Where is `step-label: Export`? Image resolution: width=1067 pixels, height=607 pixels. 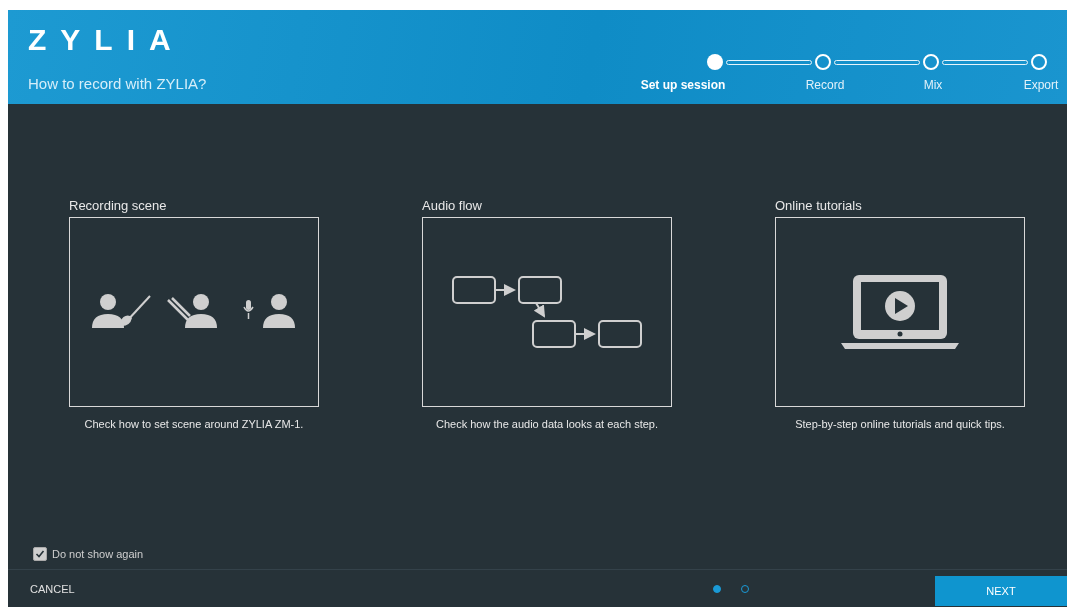
step-label: Export is located at coordinates (1041, 85).